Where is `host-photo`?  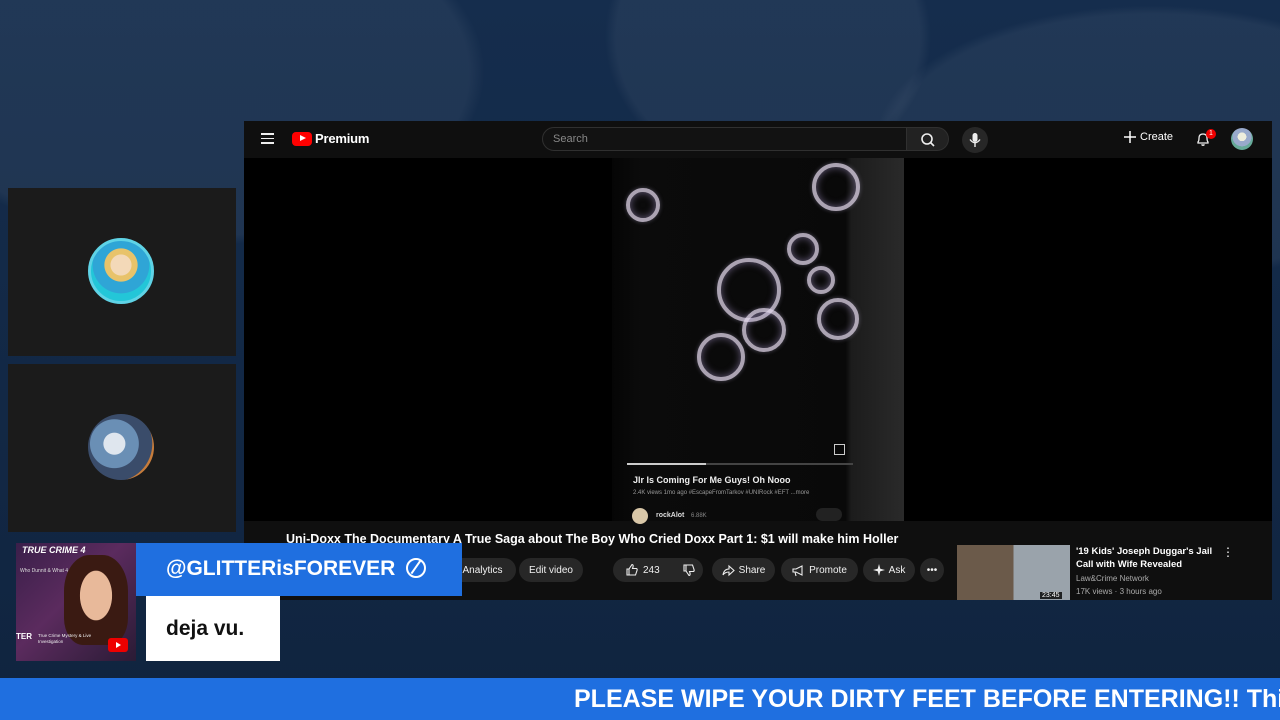
host-photo is located at coordinates (96, 600).